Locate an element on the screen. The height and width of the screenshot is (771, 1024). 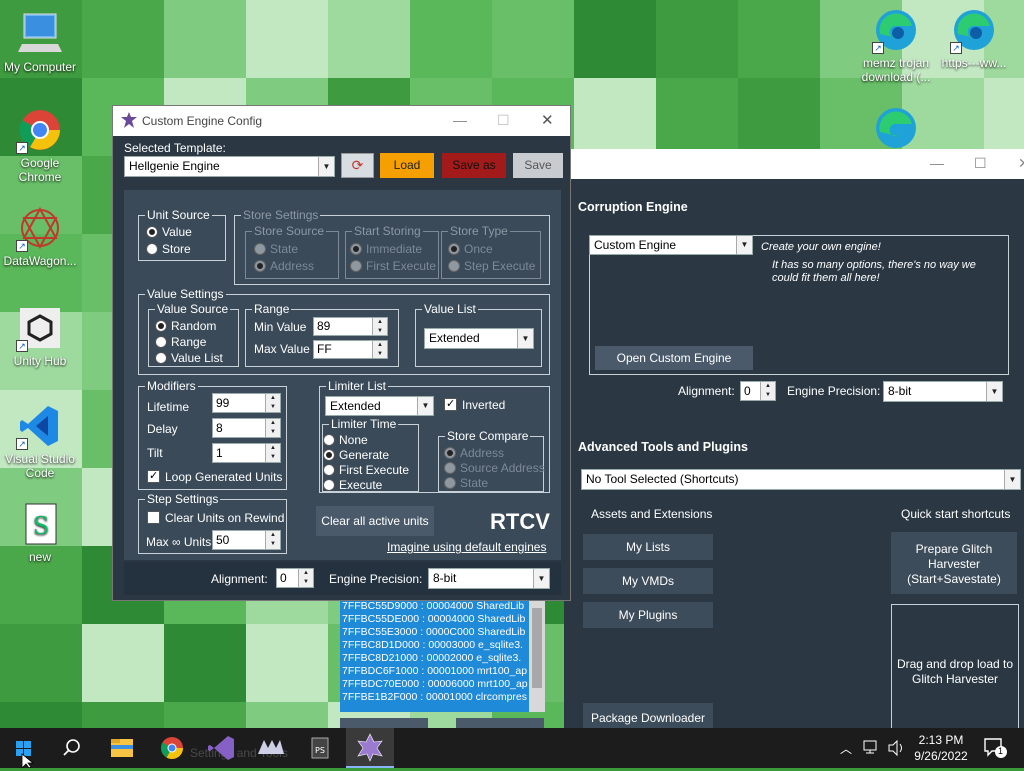
alignment-spinner: 0 ▲ ▼ is located at coordinates (758, 391).